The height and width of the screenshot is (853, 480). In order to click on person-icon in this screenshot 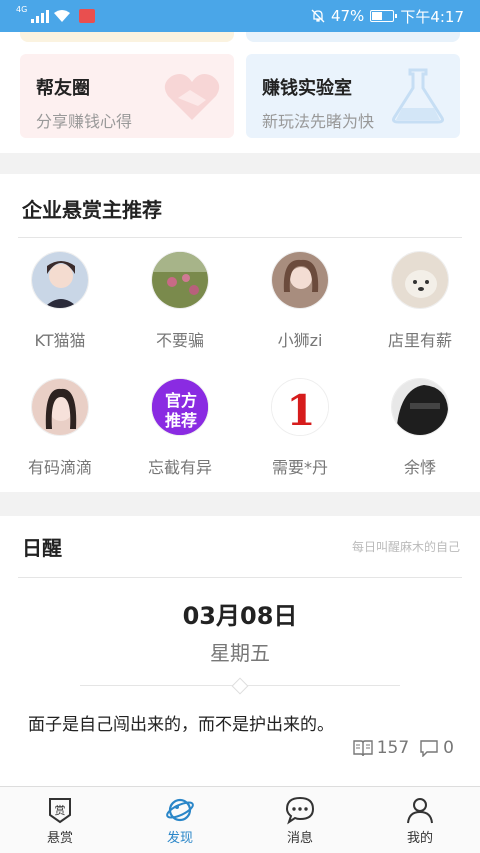, I will do `click(420, 810)`.